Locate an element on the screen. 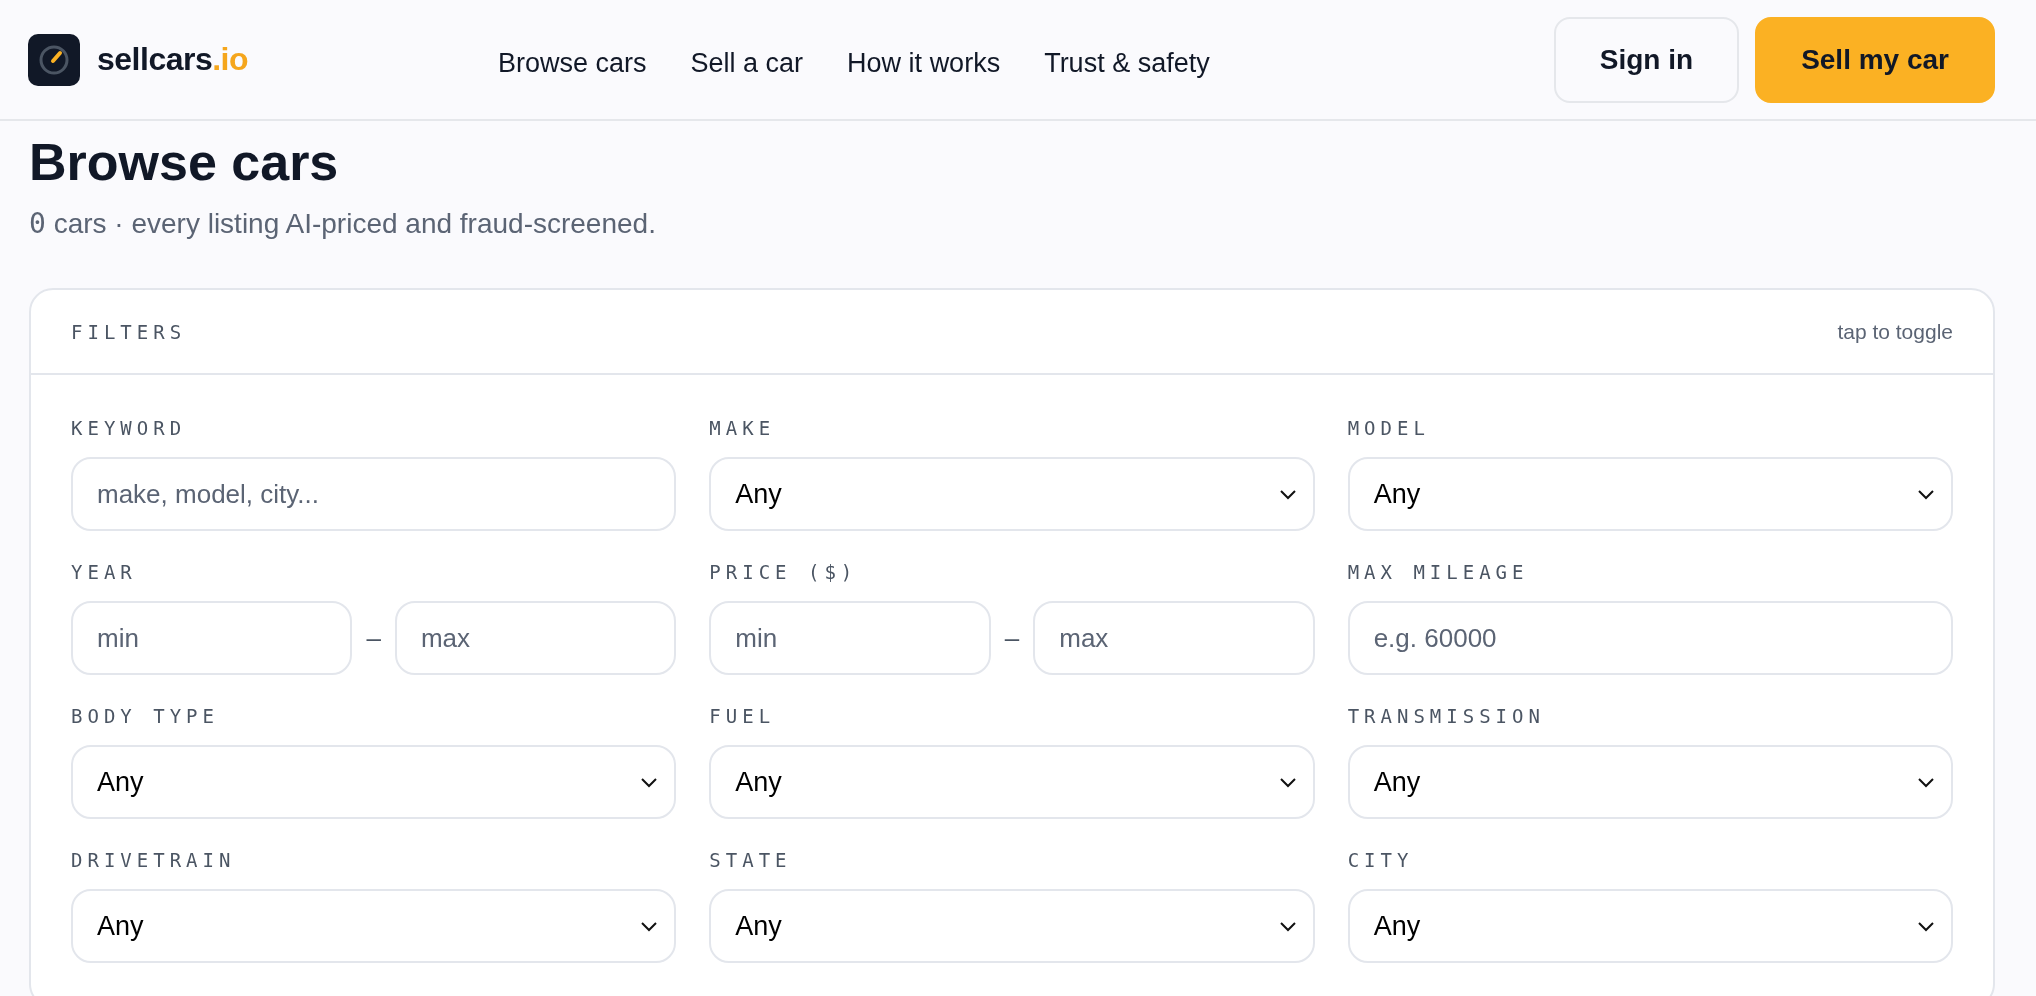 The image size is (2036, 996). filters-heading: FILTERS is located at coordinates (129, 331).